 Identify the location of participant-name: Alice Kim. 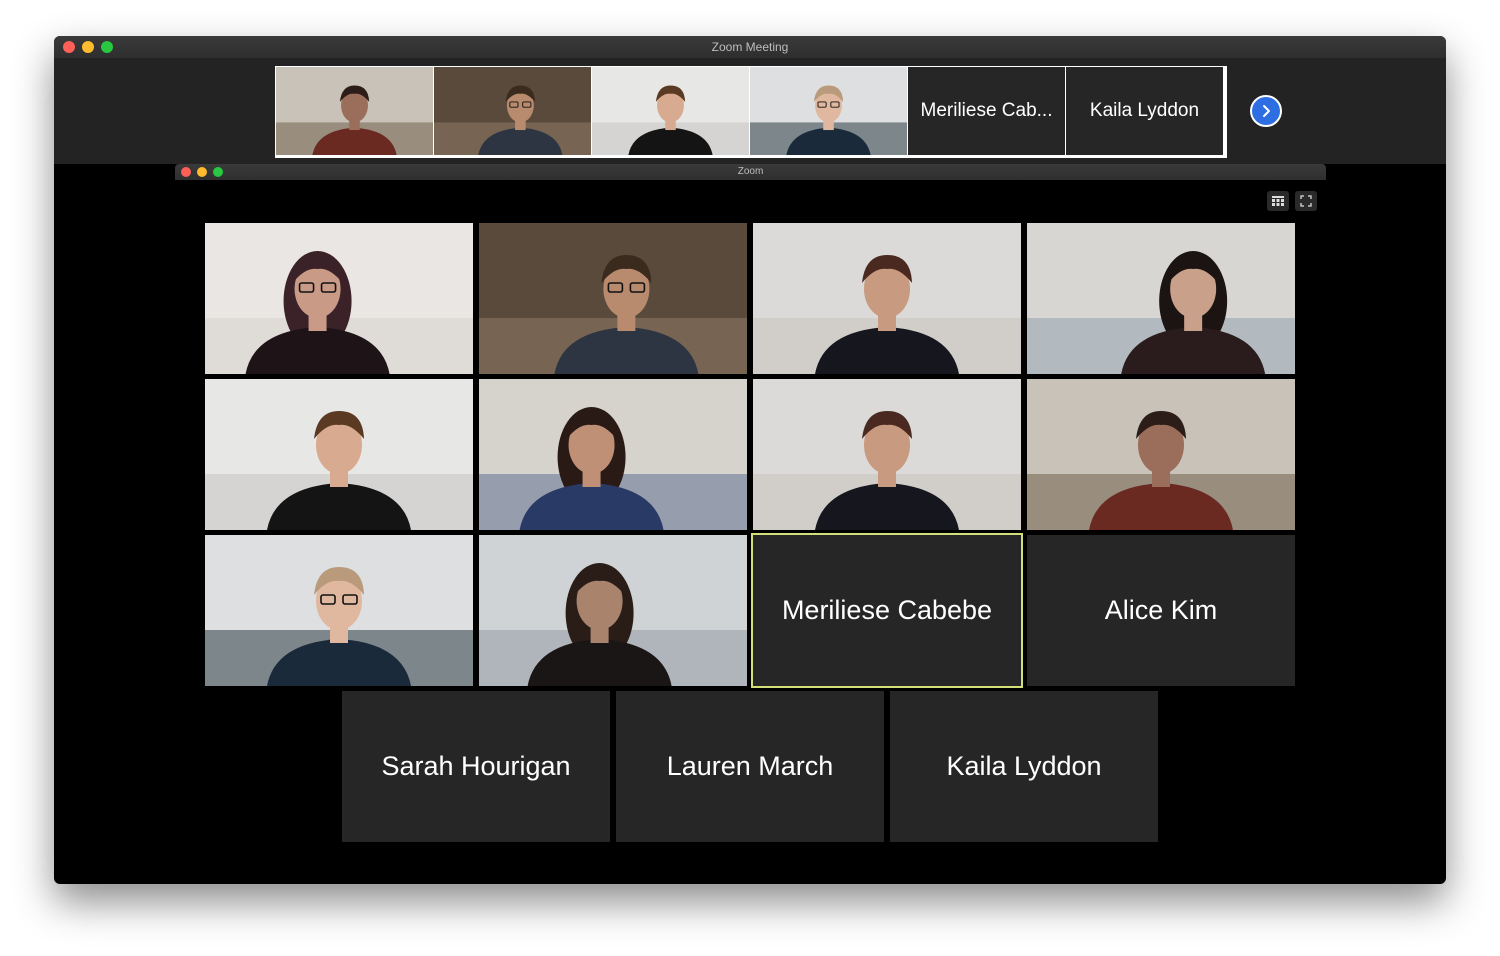
(1161, 610).